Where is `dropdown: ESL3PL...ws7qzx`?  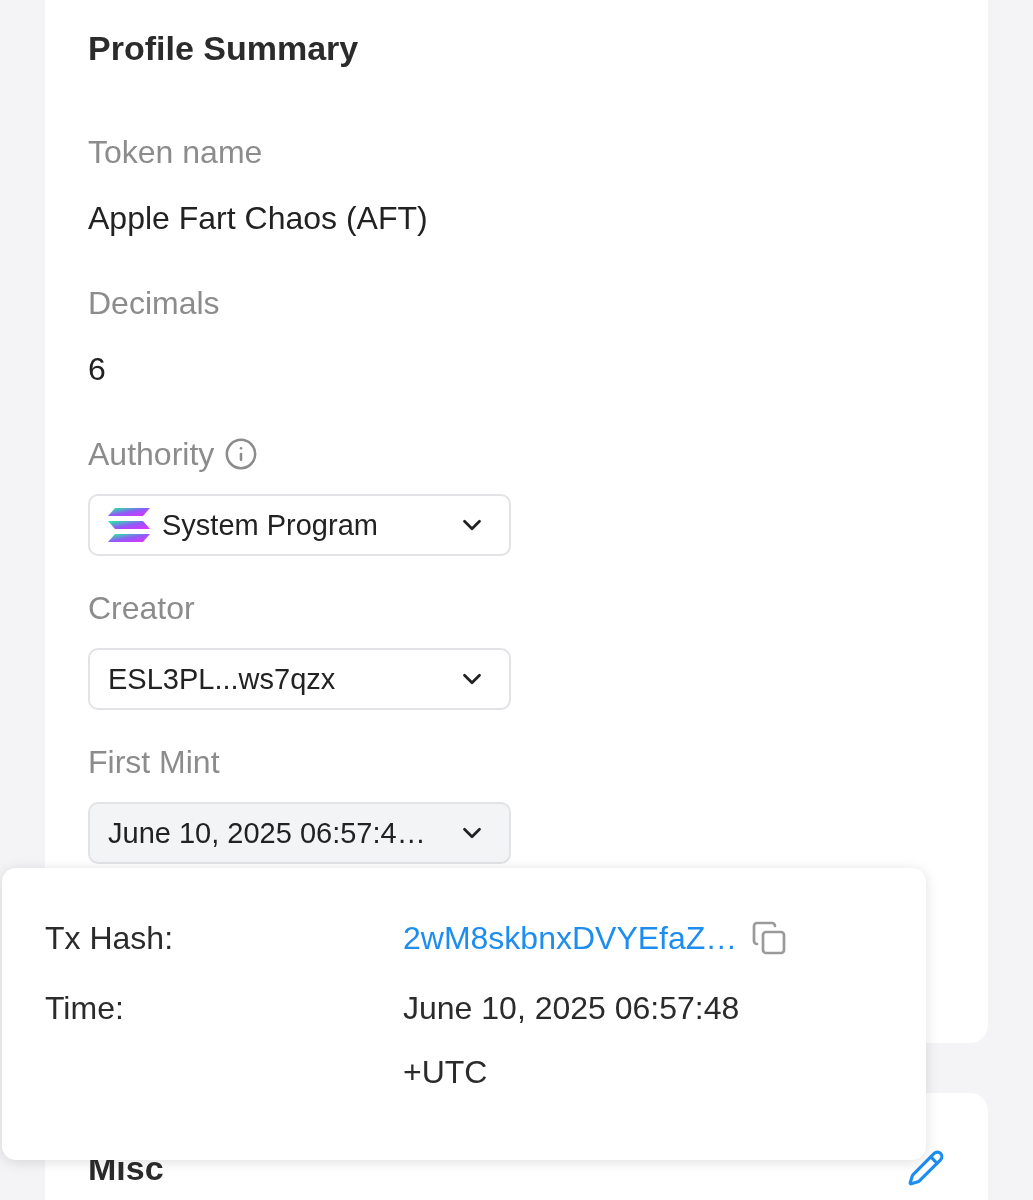
dropdown: ESL3PL...ws7qzx is located at coordinates (299, 679).